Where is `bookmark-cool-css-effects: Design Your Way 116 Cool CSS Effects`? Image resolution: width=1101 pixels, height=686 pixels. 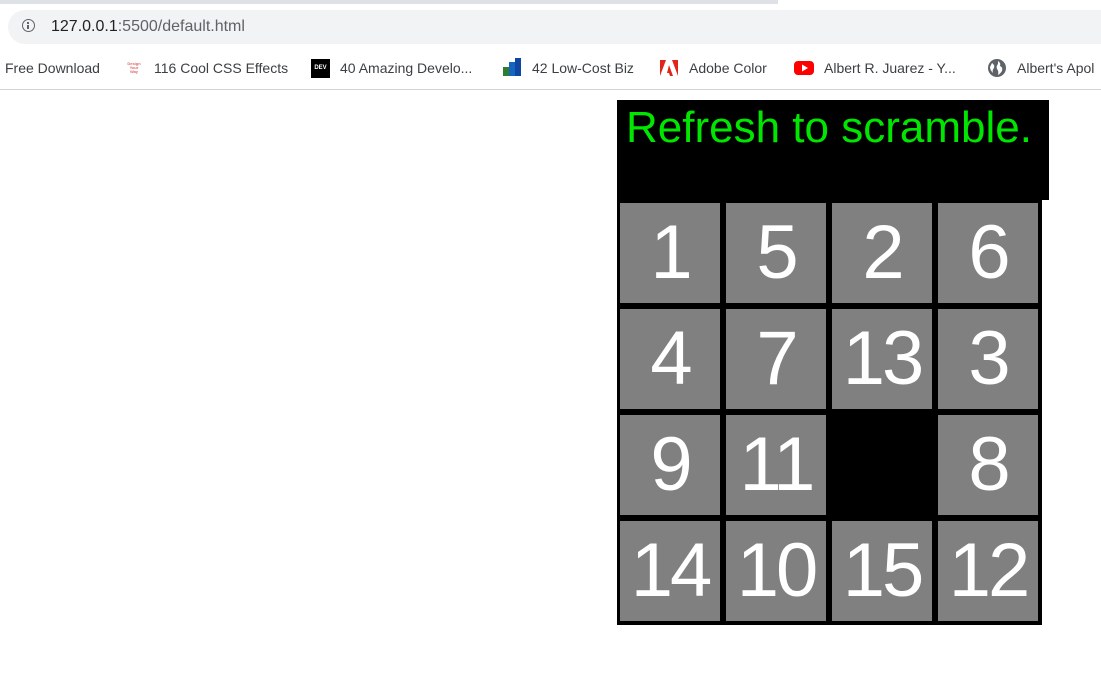 bookmark-cool-css-effects: Design Your Way 116 Cool CSS Effects is located at coordinates (206, 68).